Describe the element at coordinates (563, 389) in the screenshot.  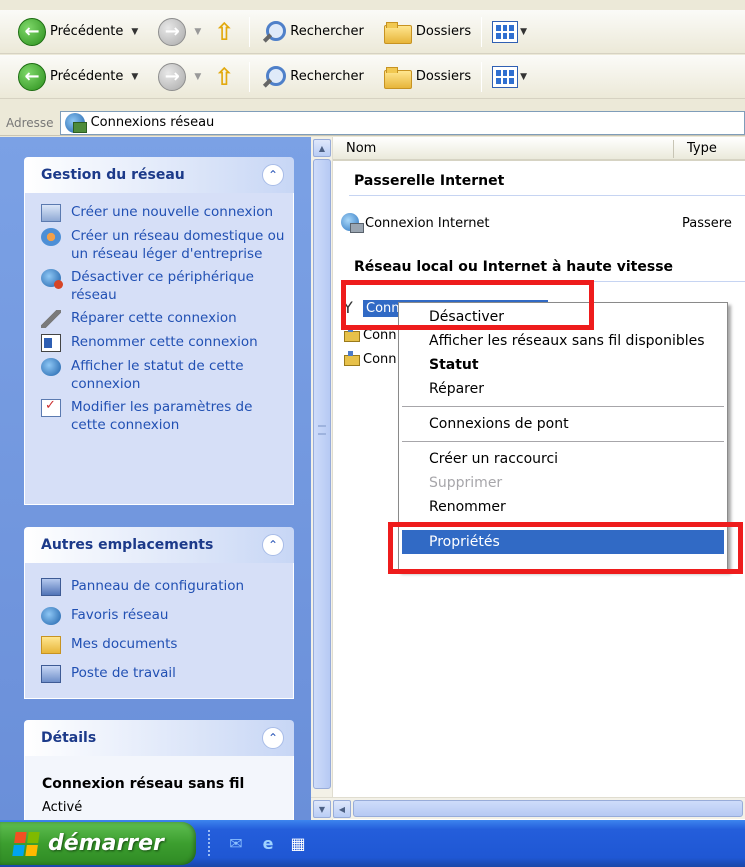
I see `menu-item-repair: Réparer` at that location.